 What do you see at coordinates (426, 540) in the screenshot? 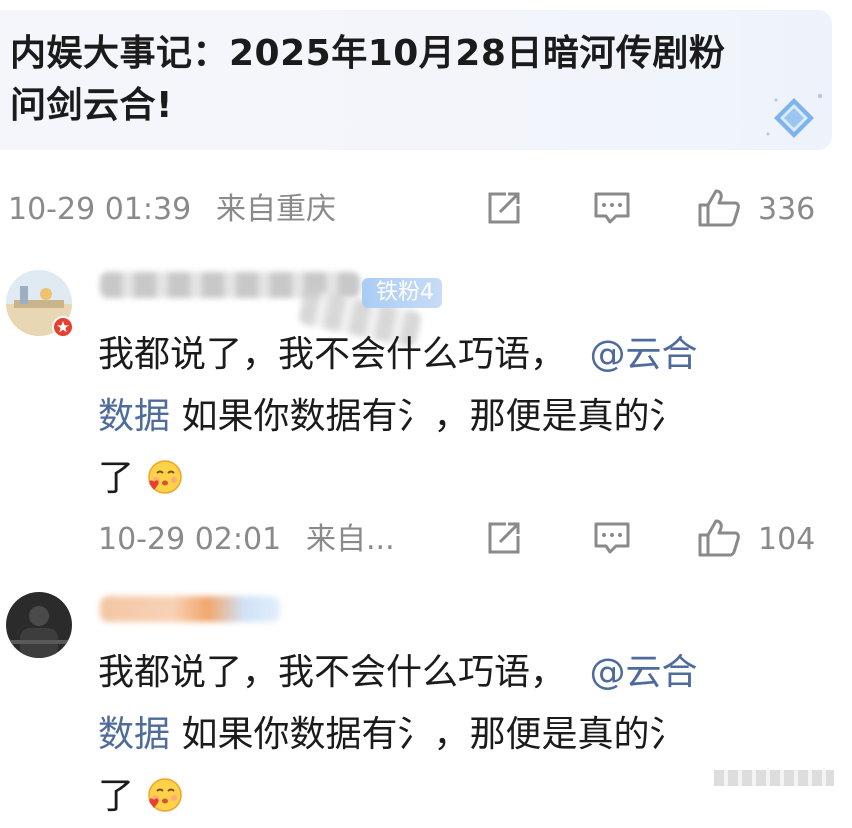
I see `comment-action-bar: 10-29 02:01 来自... 104` at bounding box center [426, 540].